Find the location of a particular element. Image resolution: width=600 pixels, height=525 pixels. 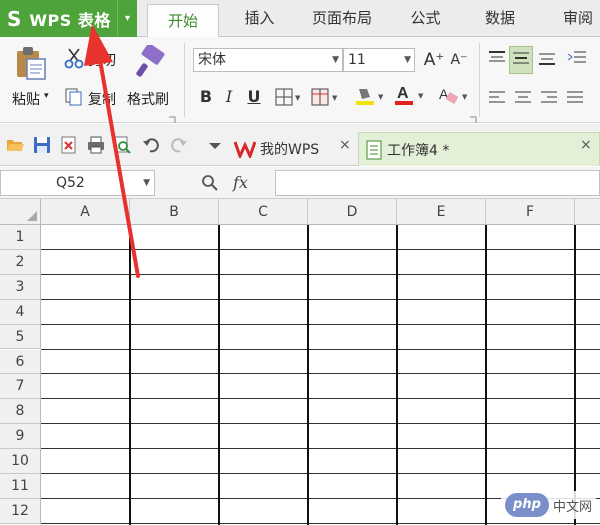

row-header-4: 4 is located at coordinates (20, 312).